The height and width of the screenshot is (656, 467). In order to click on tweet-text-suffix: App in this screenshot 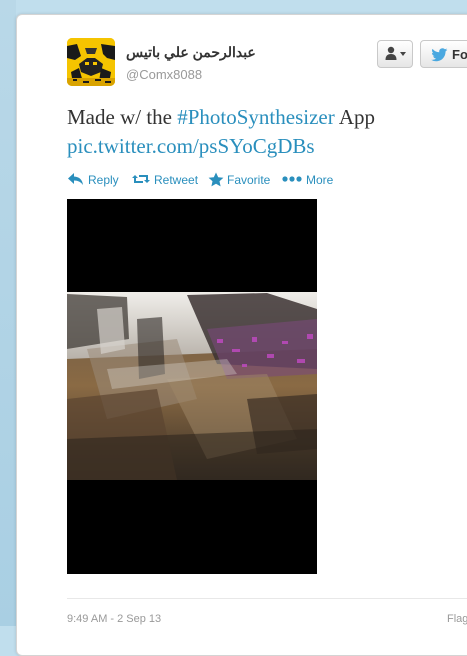, I will do `click(354, 117)`.